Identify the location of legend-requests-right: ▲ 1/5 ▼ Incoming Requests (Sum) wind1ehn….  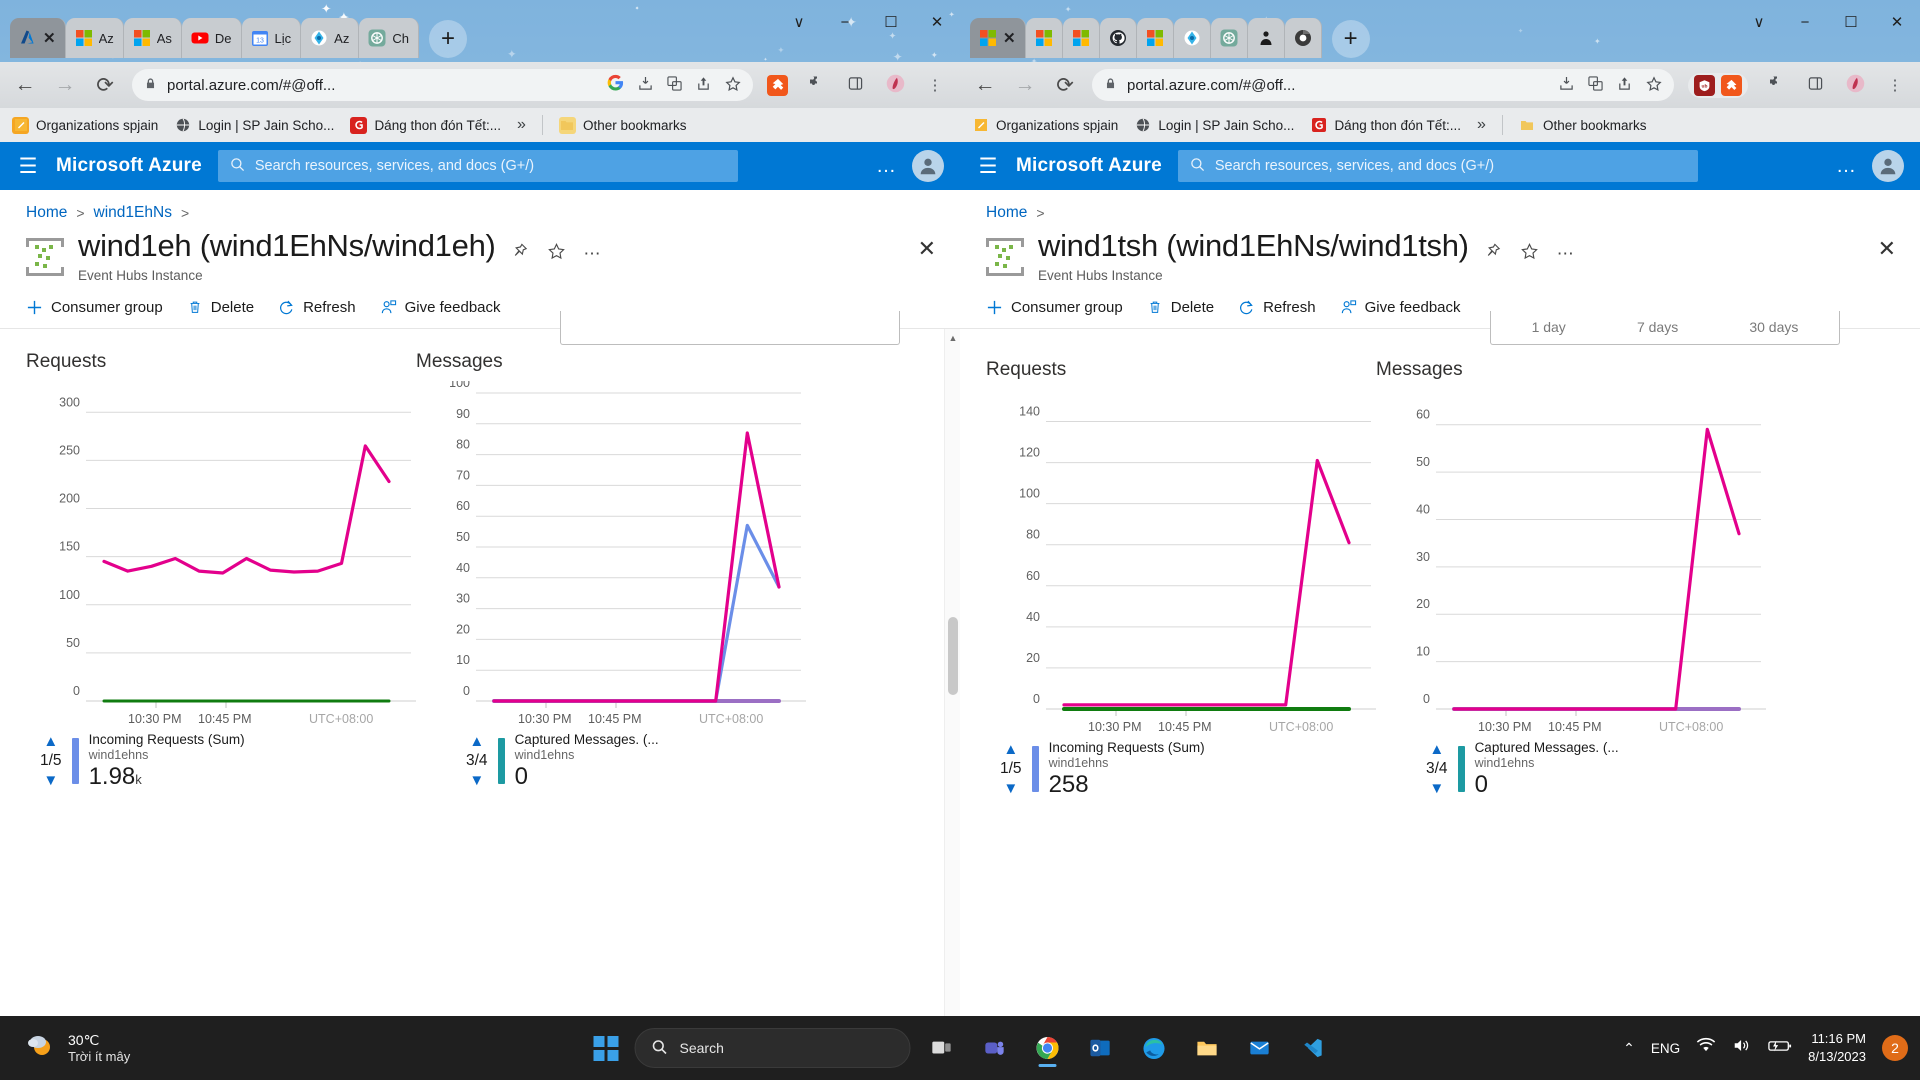
(1165, 769).